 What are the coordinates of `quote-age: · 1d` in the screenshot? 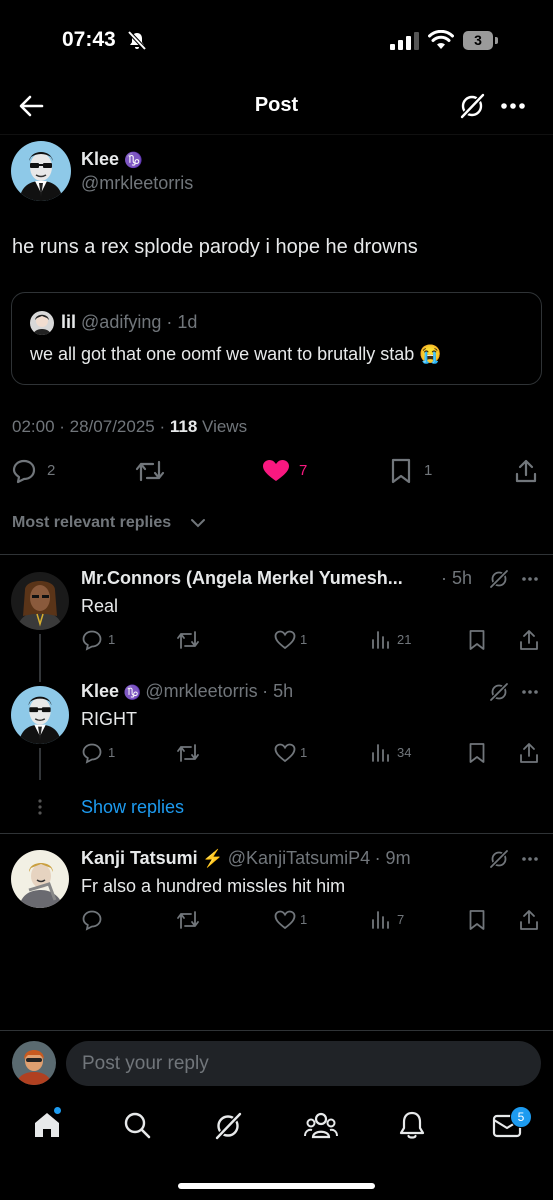 It's located at (182, 322).